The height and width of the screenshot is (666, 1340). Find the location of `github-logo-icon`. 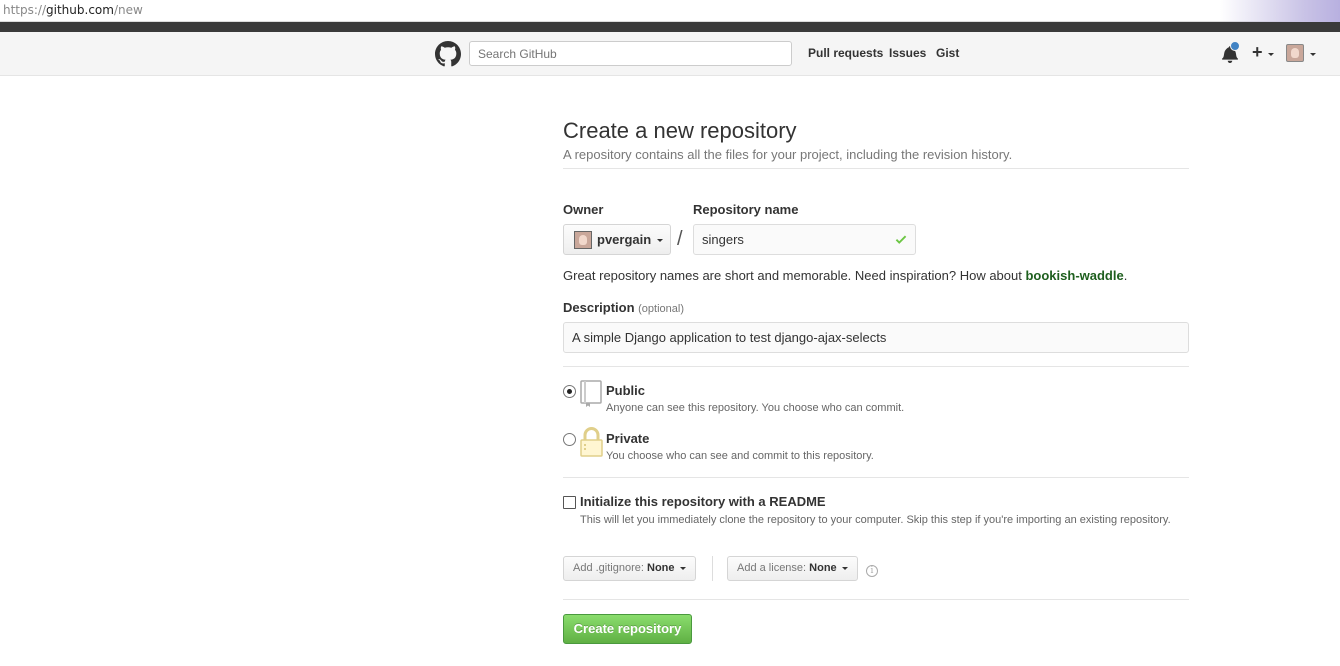

github-logo-icon is located at coordinates (448, 54).